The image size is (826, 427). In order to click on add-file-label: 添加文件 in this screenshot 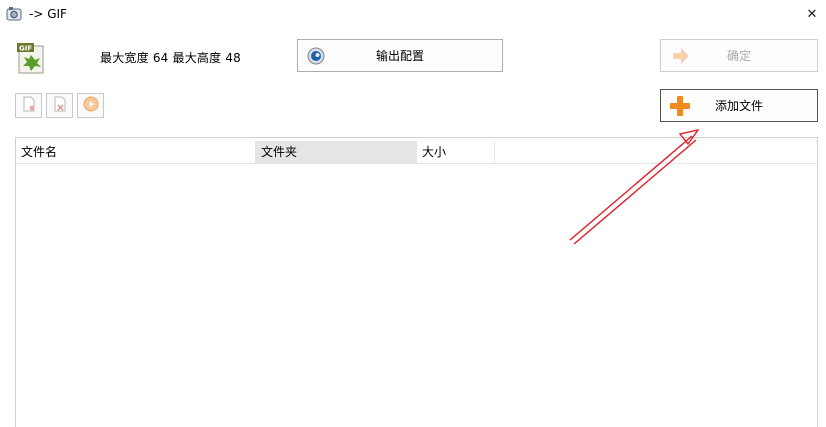, I will do `click(738, 106)`.